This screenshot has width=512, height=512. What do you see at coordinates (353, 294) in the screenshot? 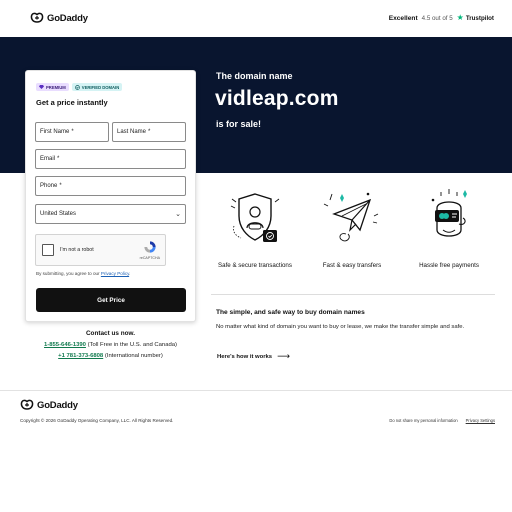
I see `section-divider` at bounding box center [353, 294].